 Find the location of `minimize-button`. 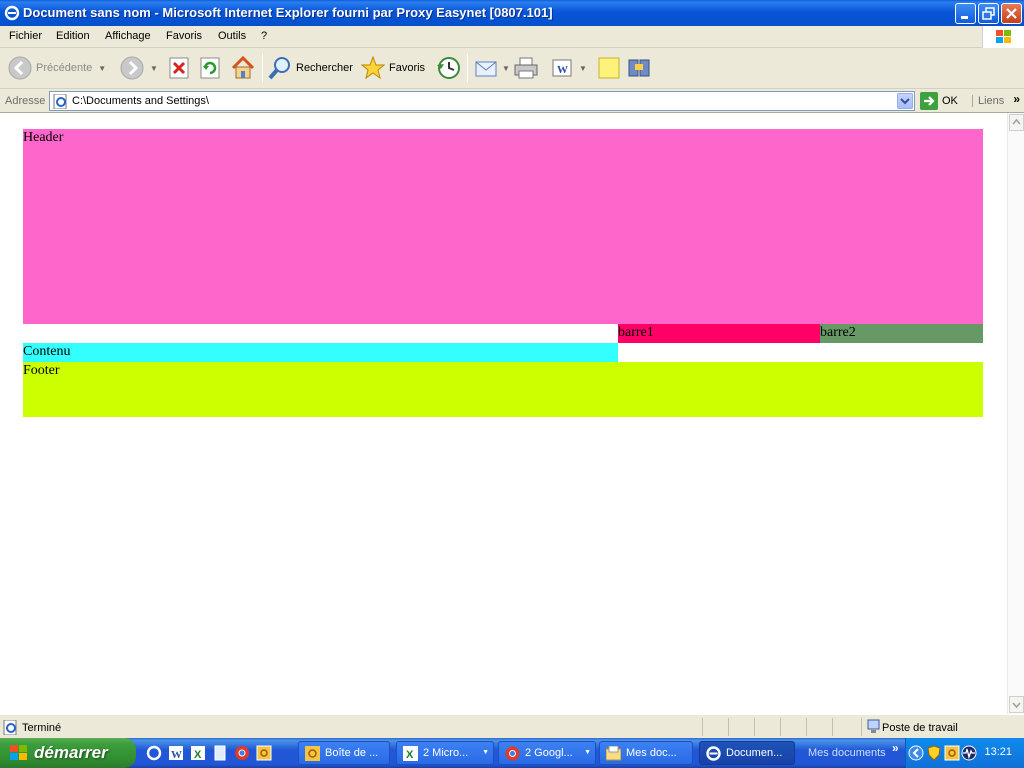

minimize-button is located at coordinates (965, 13).